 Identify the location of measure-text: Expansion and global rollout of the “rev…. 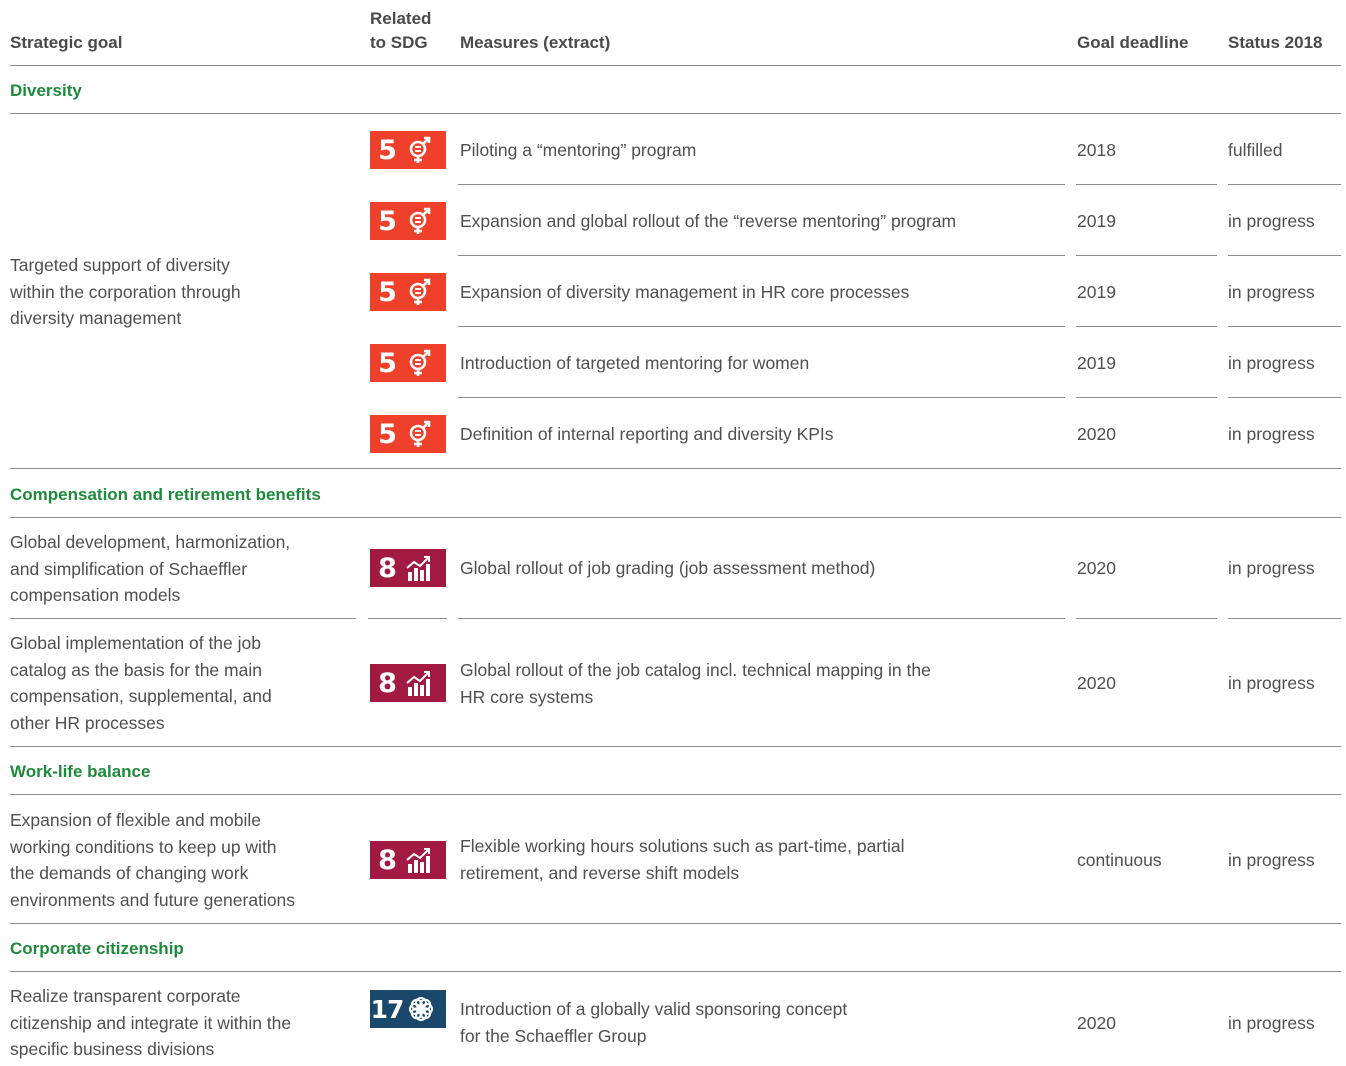
(708, 221).